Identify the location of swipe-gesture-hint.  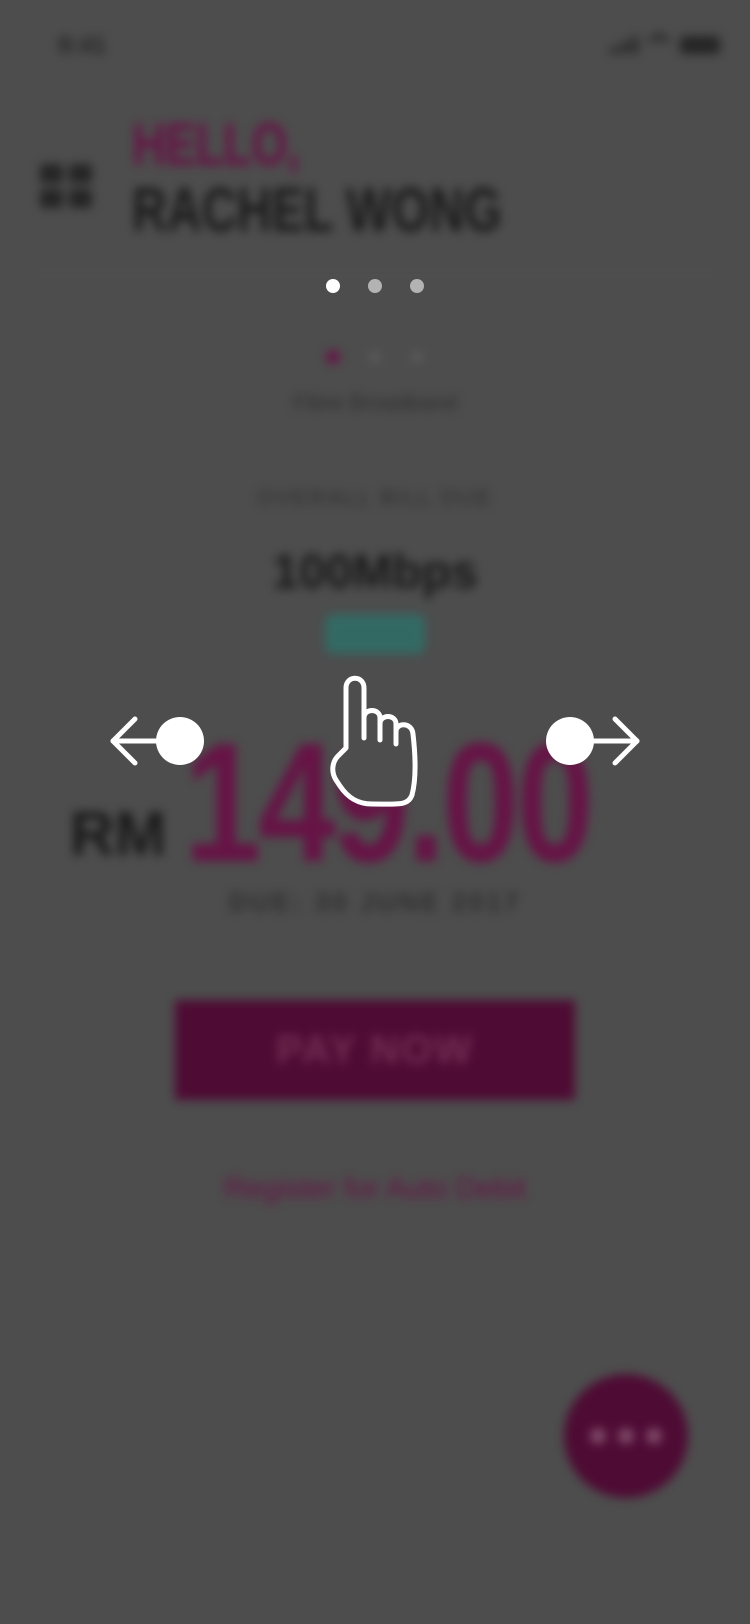
(375, 741).